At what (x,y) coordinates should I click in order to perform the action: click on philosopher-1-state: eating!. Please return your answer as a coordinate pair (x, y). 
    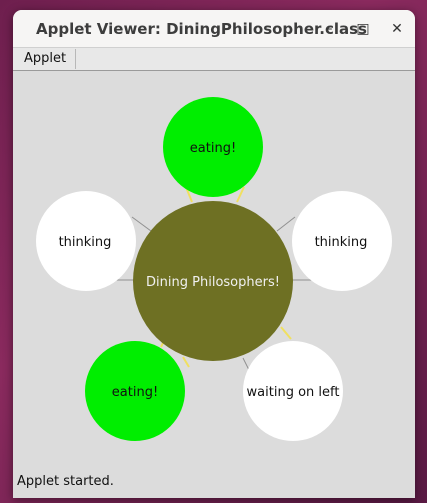
    Looking at the image, I should click on (213, 148).